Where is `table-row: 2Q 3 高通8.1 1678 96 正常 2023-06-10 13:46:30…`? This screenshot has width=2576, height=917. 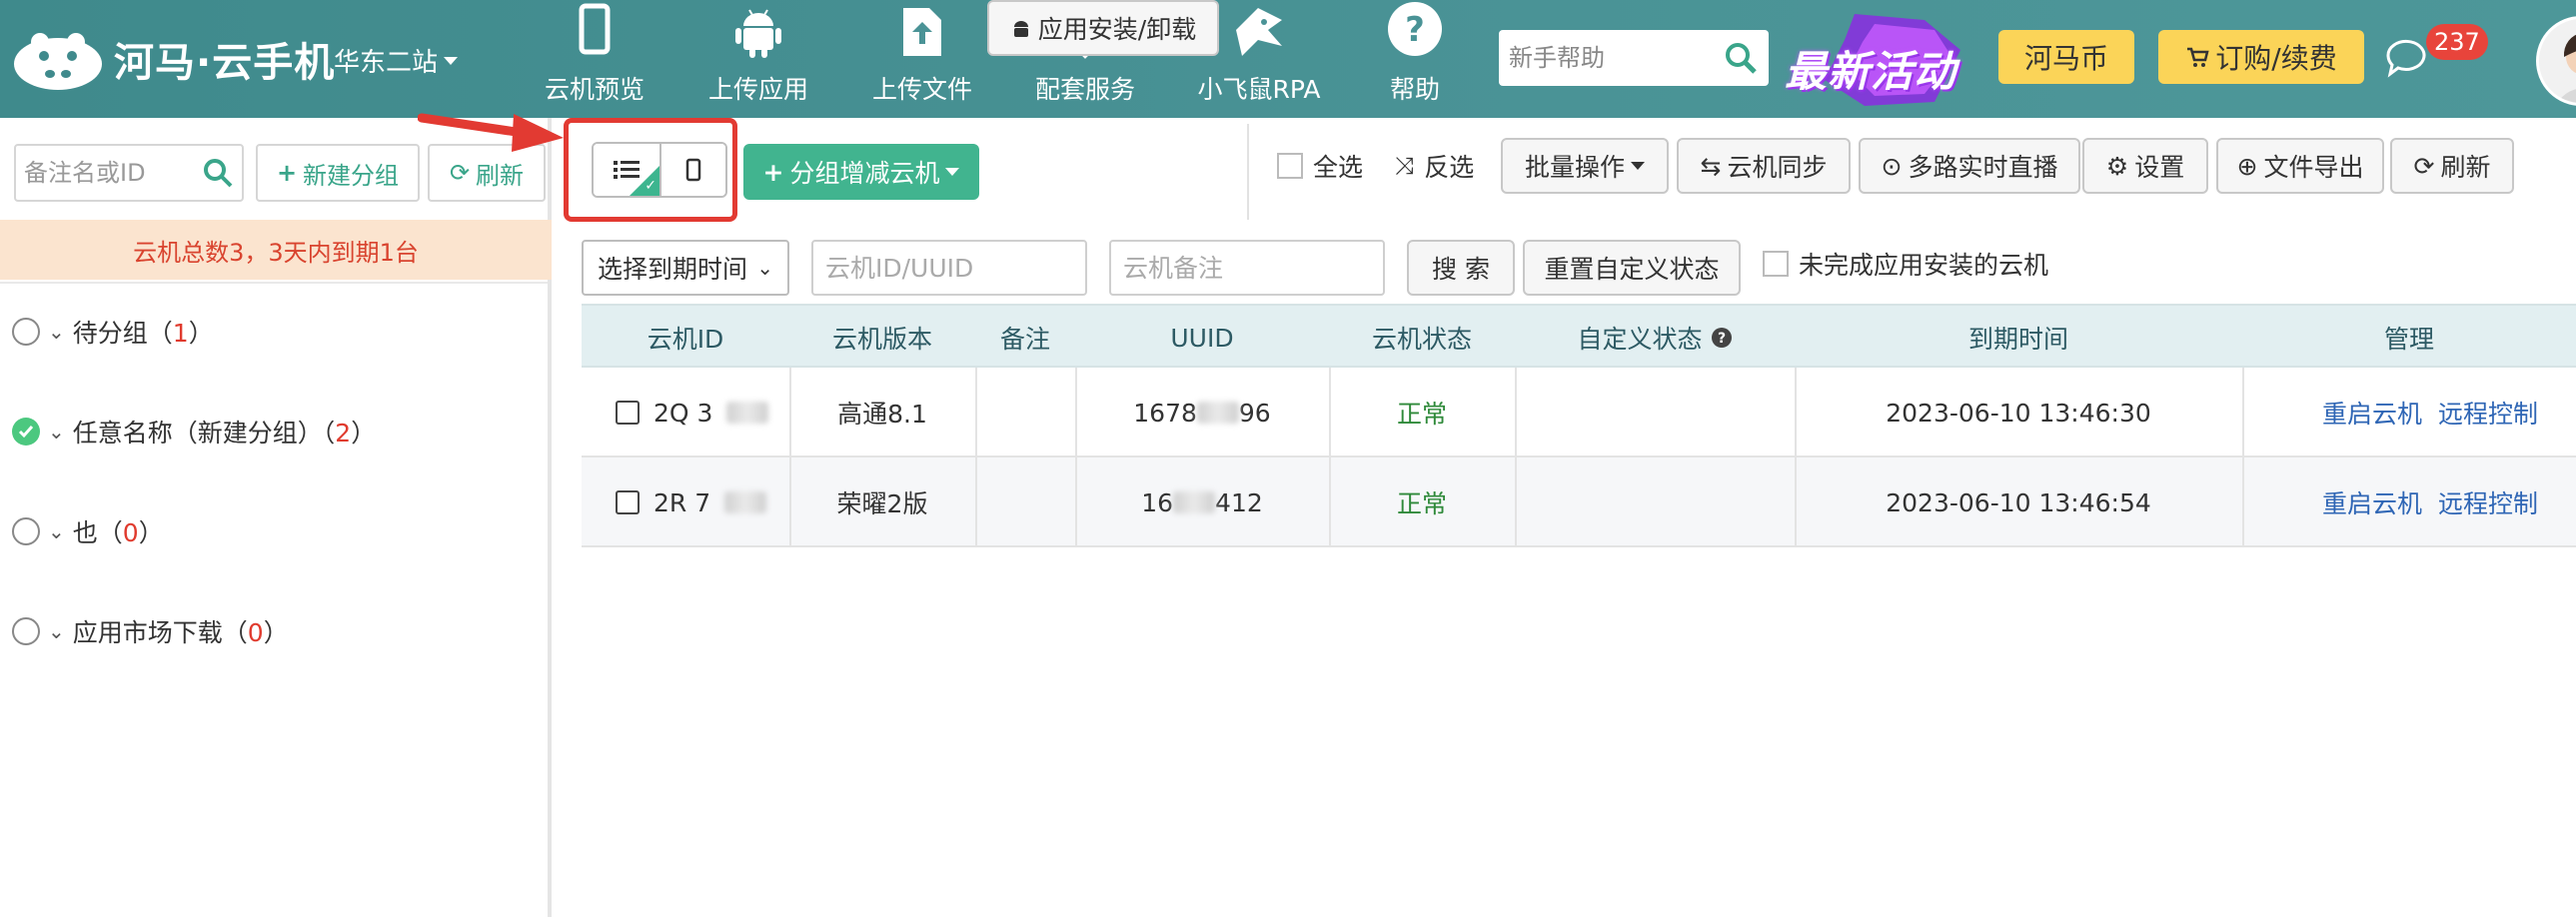 table-row: 2Q 3 高通8.1 1678 96 正常 2023-06-10 13:46:30… is located at coordinates (1579, 413).